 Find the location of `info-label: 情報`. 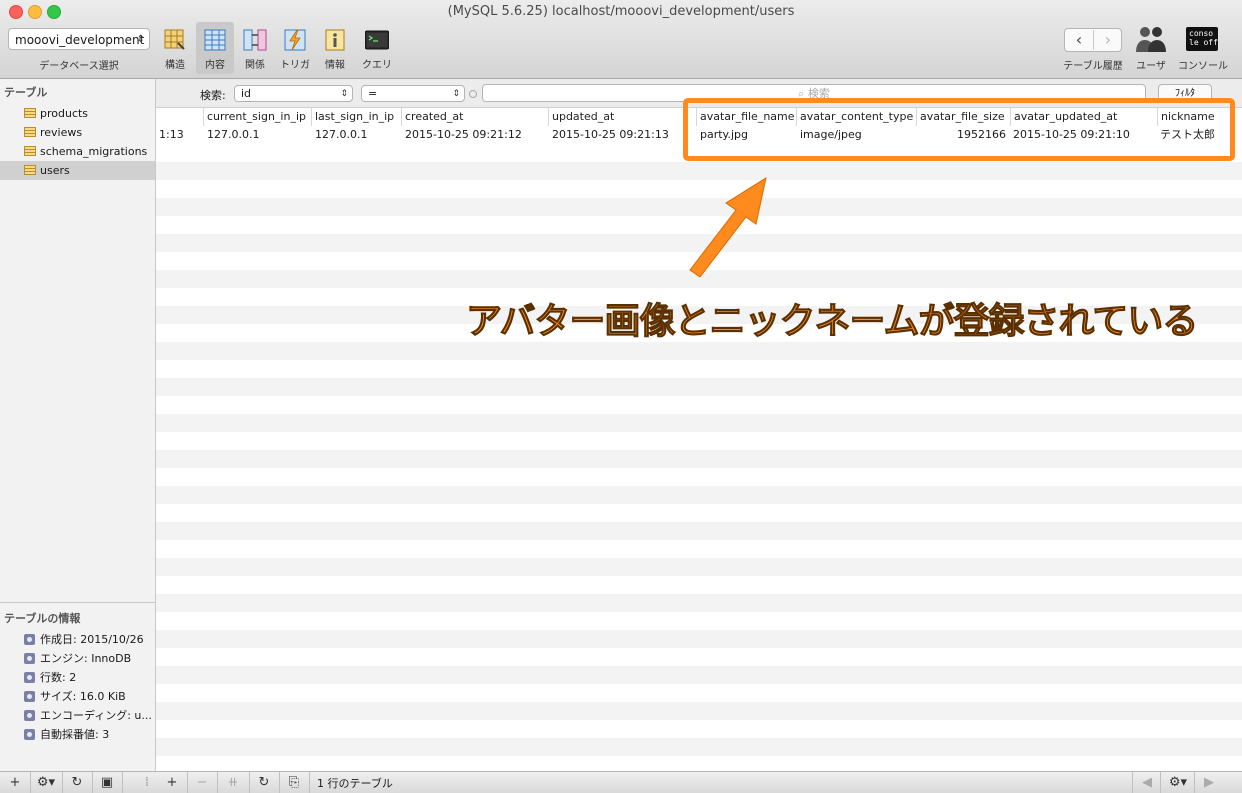

info-label: 情報 is located at coordinates (335, 65).